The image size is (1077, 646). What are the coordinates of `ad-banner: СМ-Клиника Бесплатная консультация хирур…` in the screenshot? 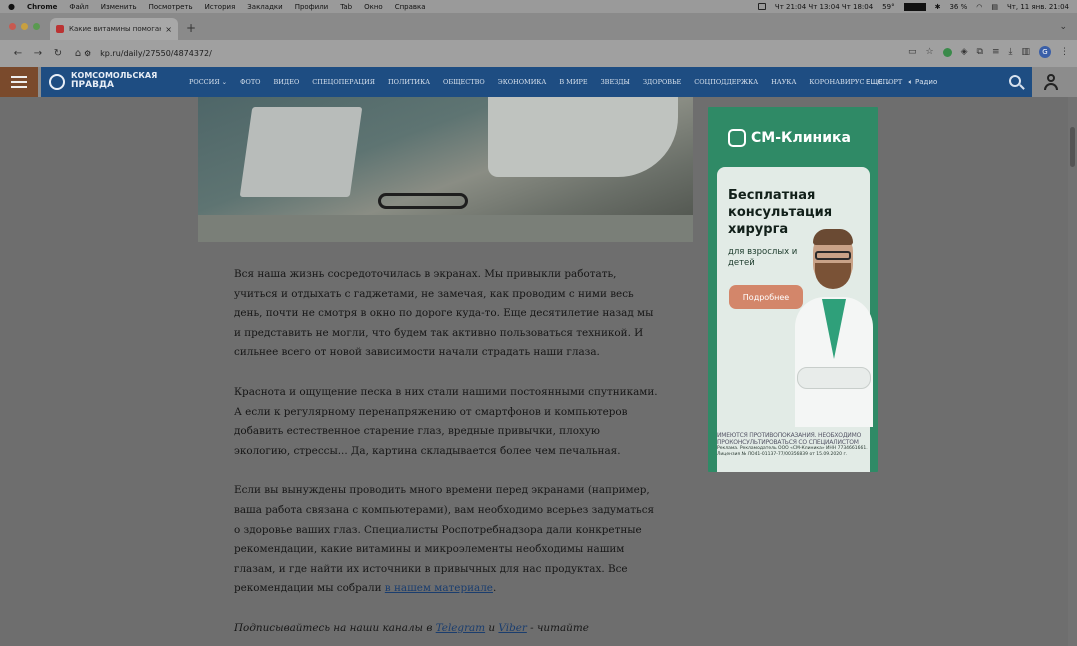 It's located at (793, 289).